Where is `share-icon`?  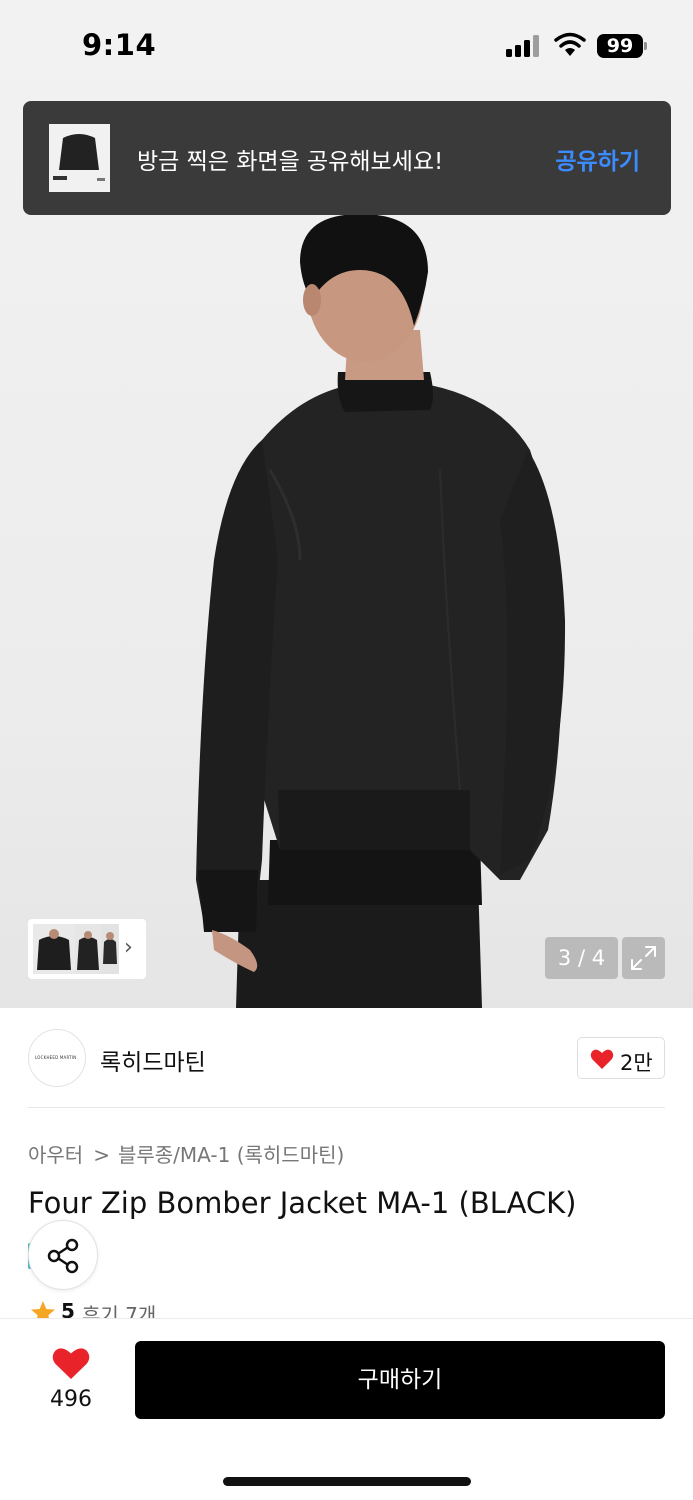
share-icon is located at coordinates (63, 1256).